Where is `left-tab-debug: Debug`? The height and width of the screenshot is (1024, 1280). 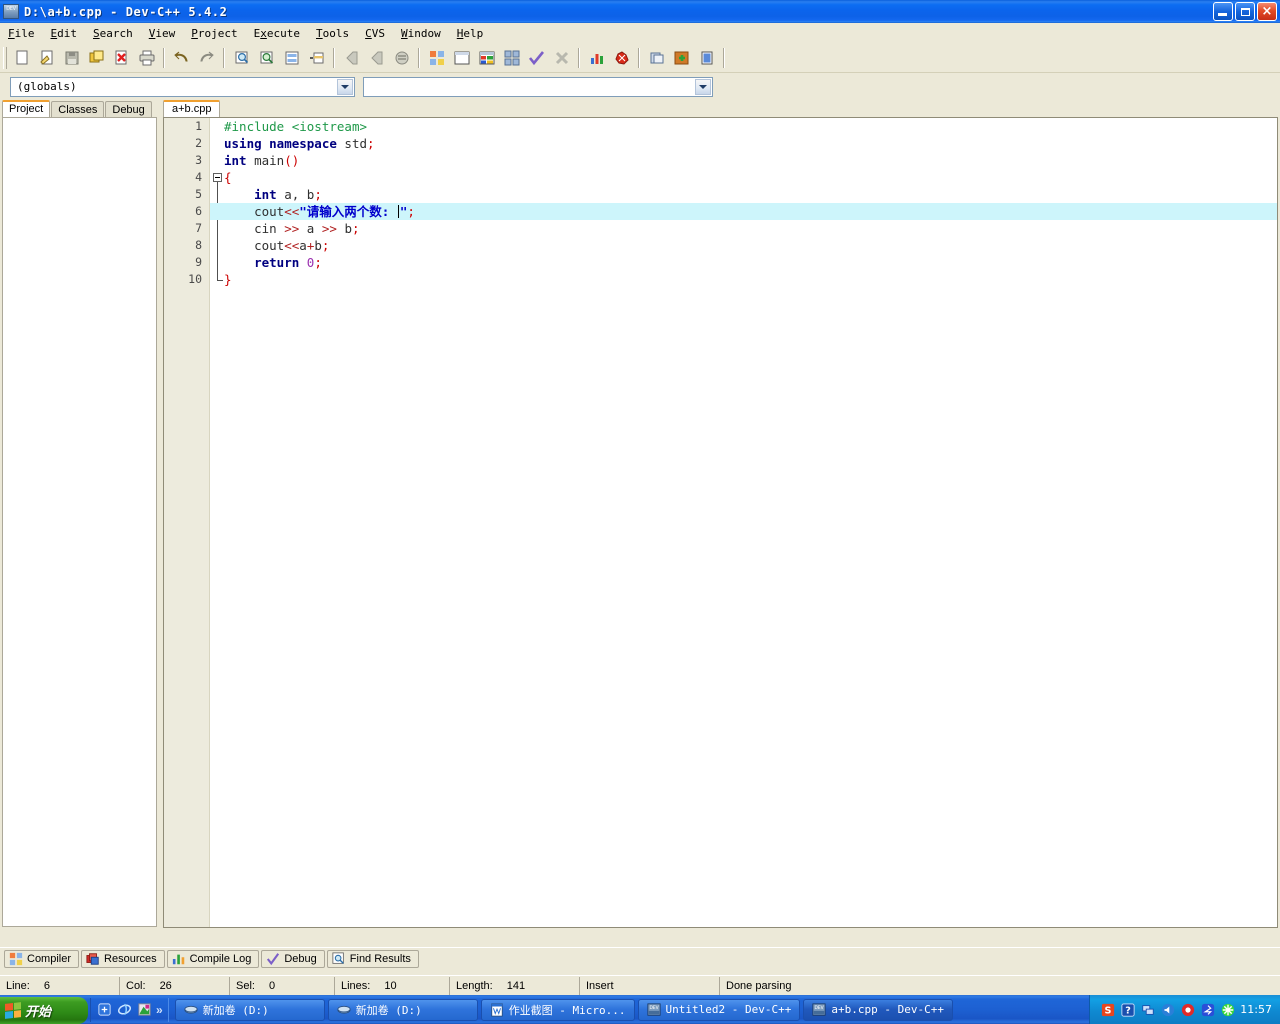 left-tab-debug: Debug is located at coordinates (128, 109).